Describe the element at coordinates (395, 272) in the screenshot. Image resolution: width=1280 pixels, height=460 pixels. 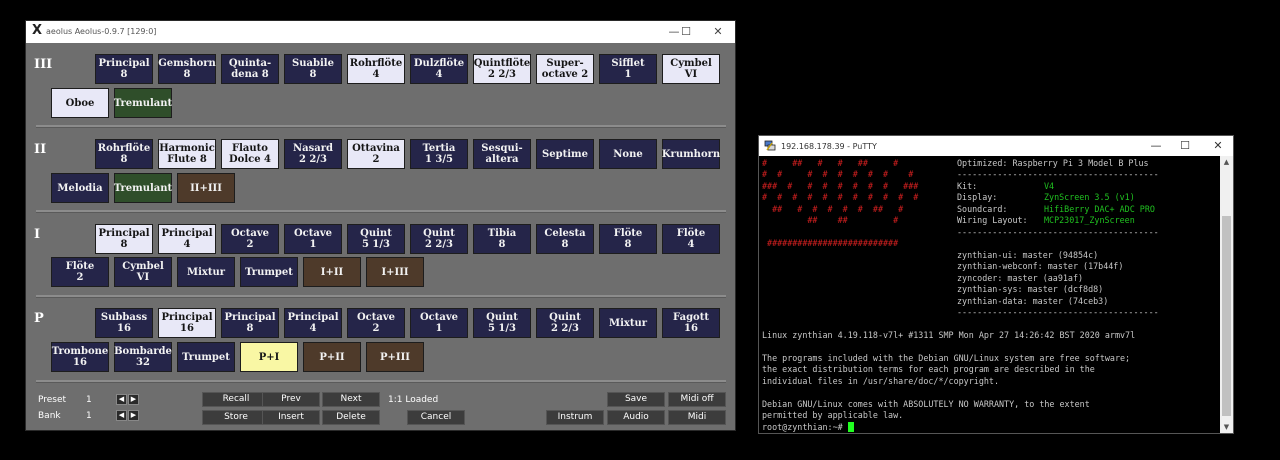
I see `stop-button: I+III` at that location.